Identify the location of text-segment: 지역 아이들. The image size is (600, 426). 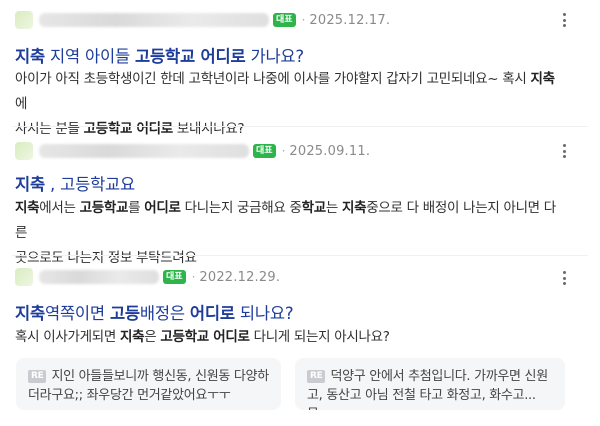
(90, 56).